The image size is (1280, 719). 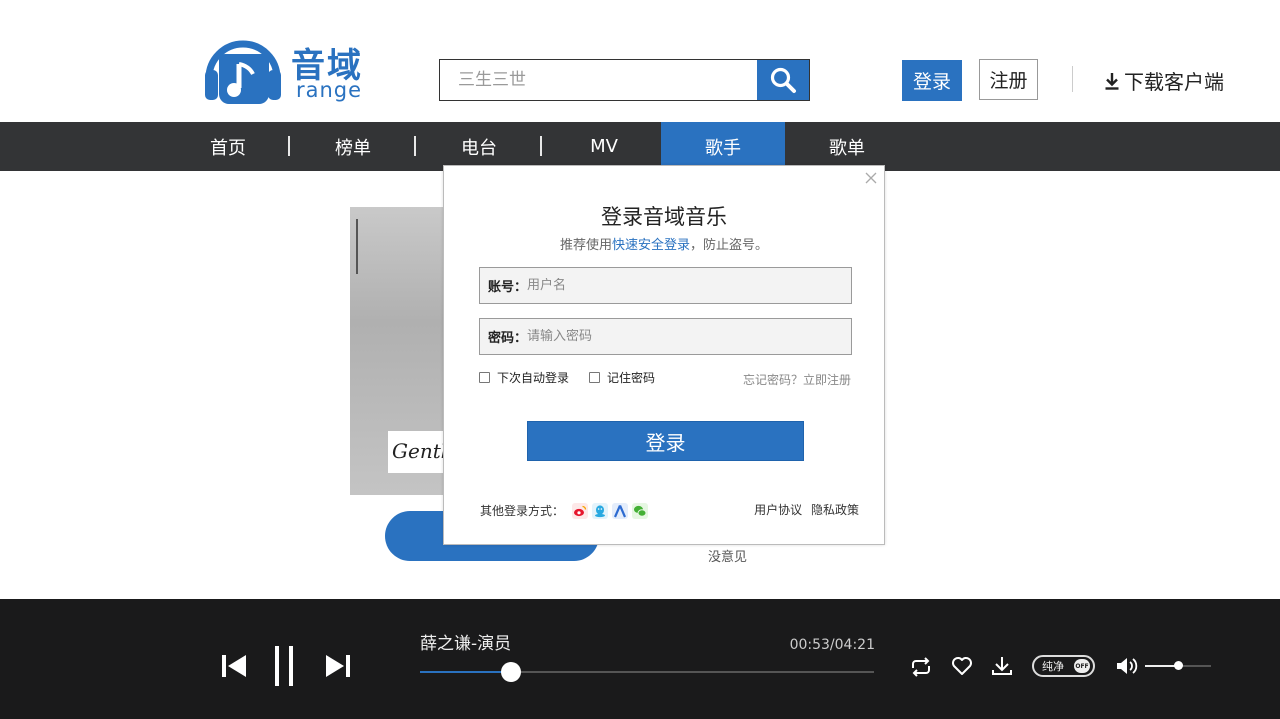 I want to click on next-button, so click(x=338, y=666).